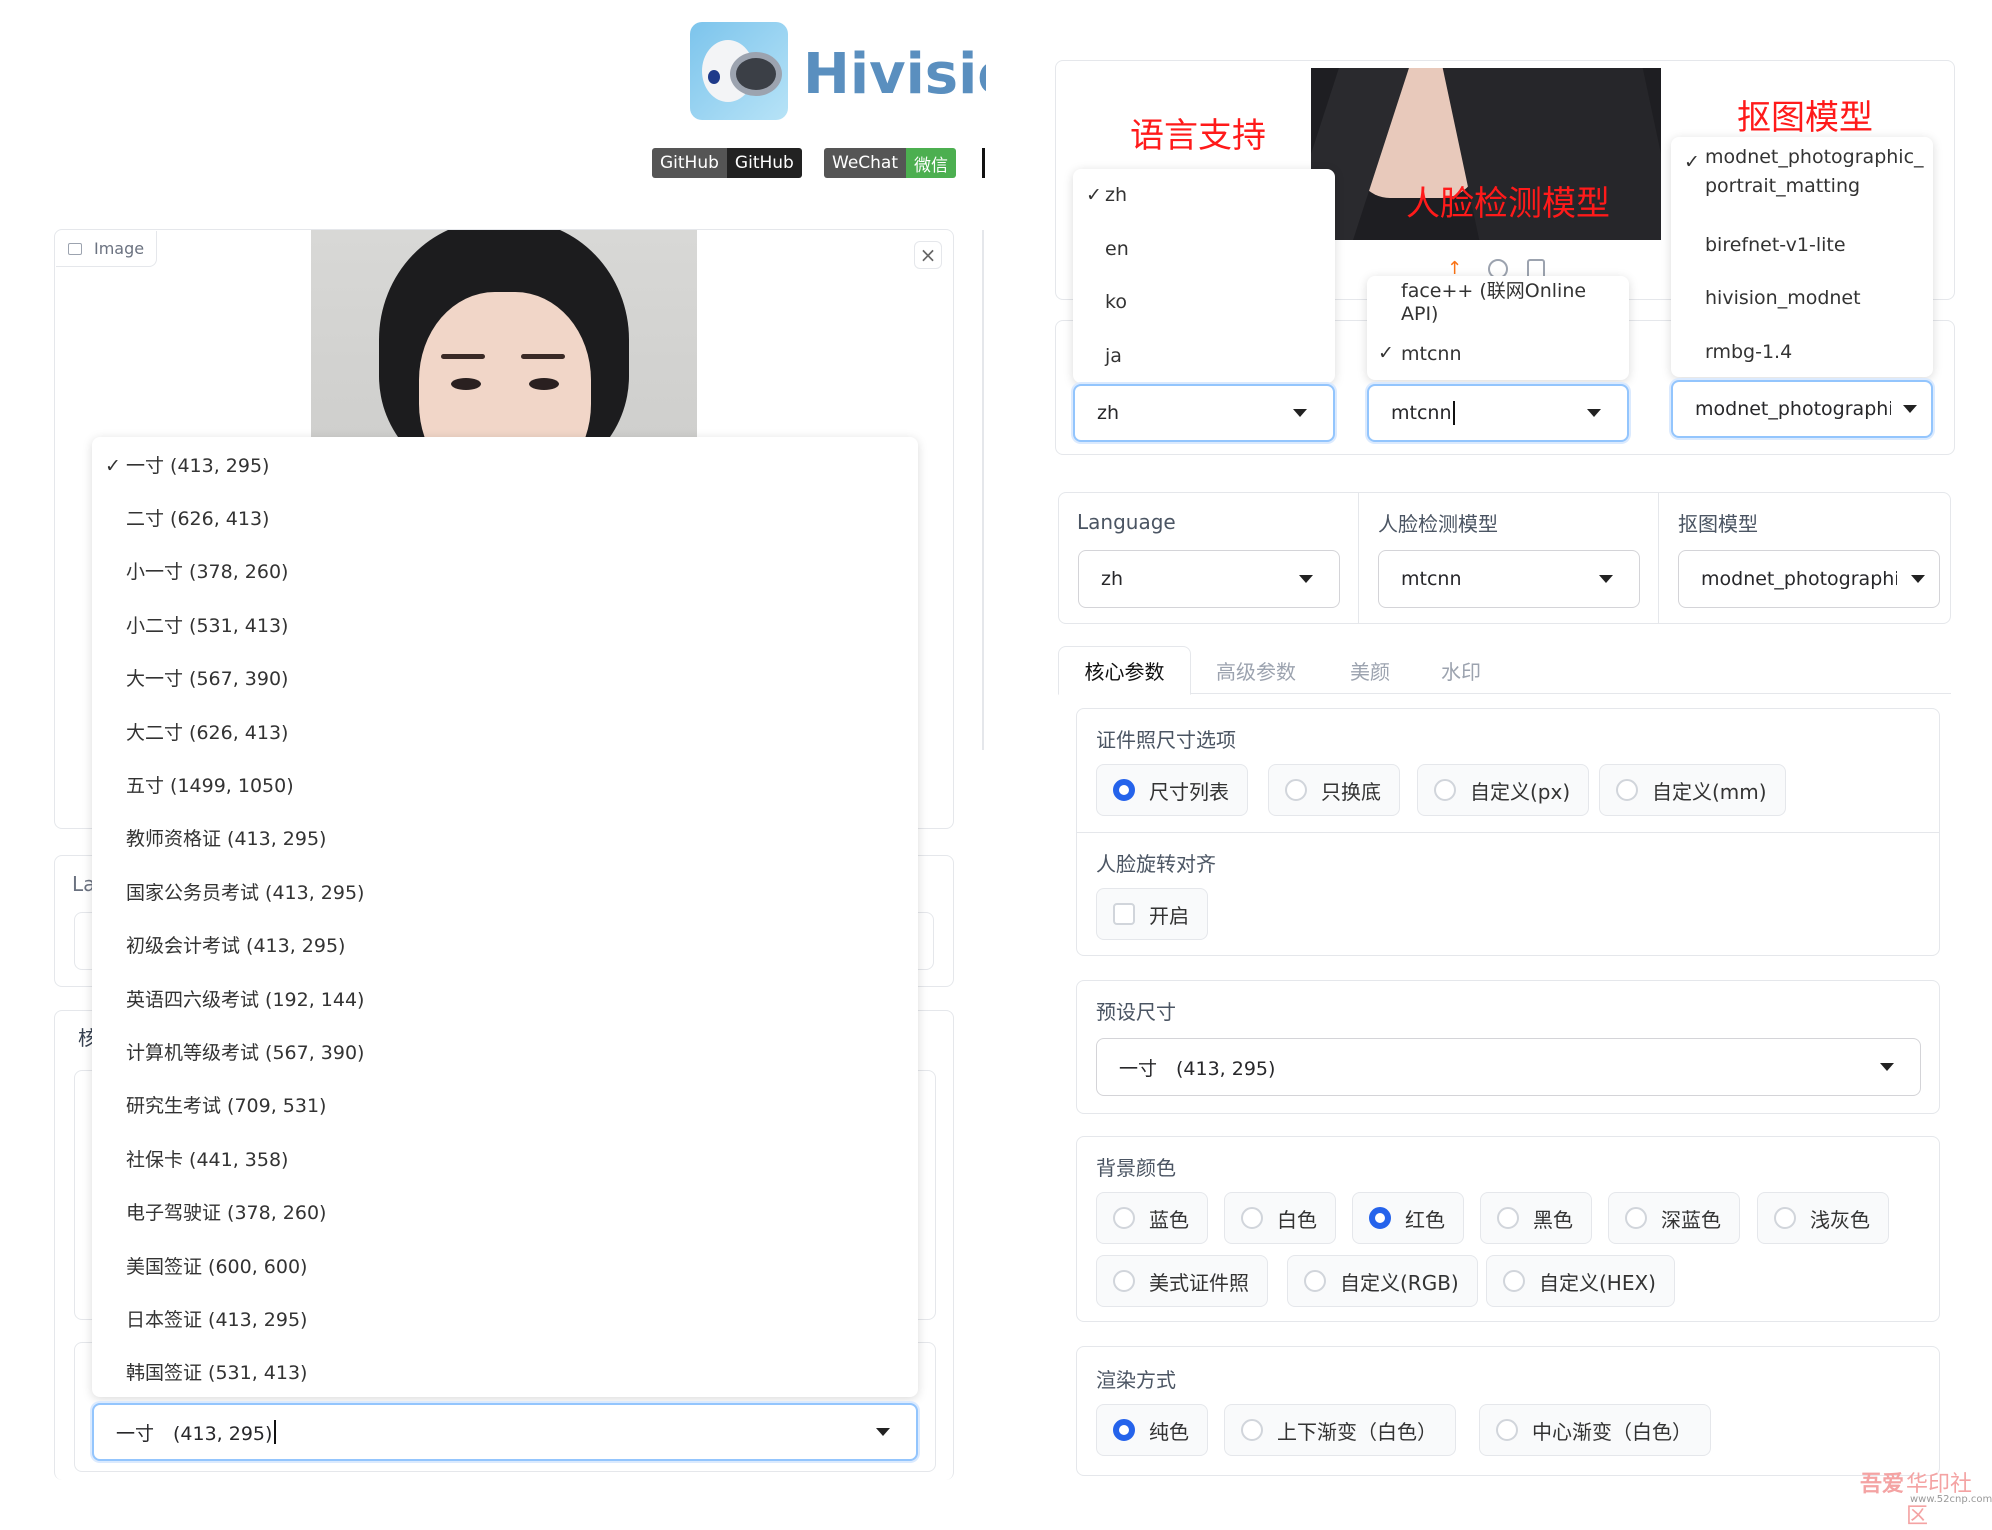  I want to click on github-badge-right: GitHub, so click(764, 163).